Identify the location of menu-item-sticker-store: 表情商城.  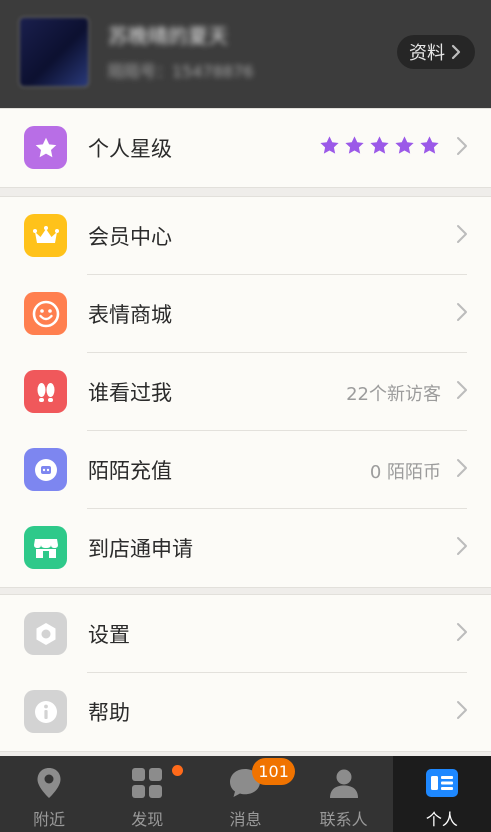
(245, 314).